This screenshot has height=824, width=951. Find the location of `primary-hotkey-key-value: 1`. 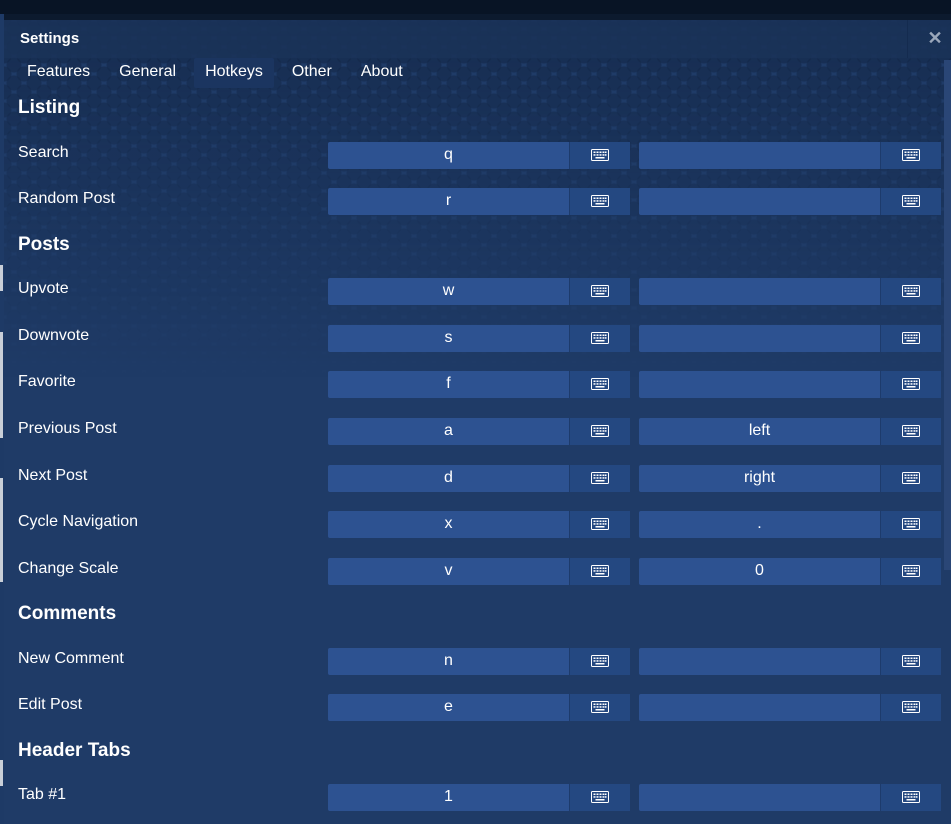

primary-hotkey-key-value: 1 is located at coordinates (448, 796).